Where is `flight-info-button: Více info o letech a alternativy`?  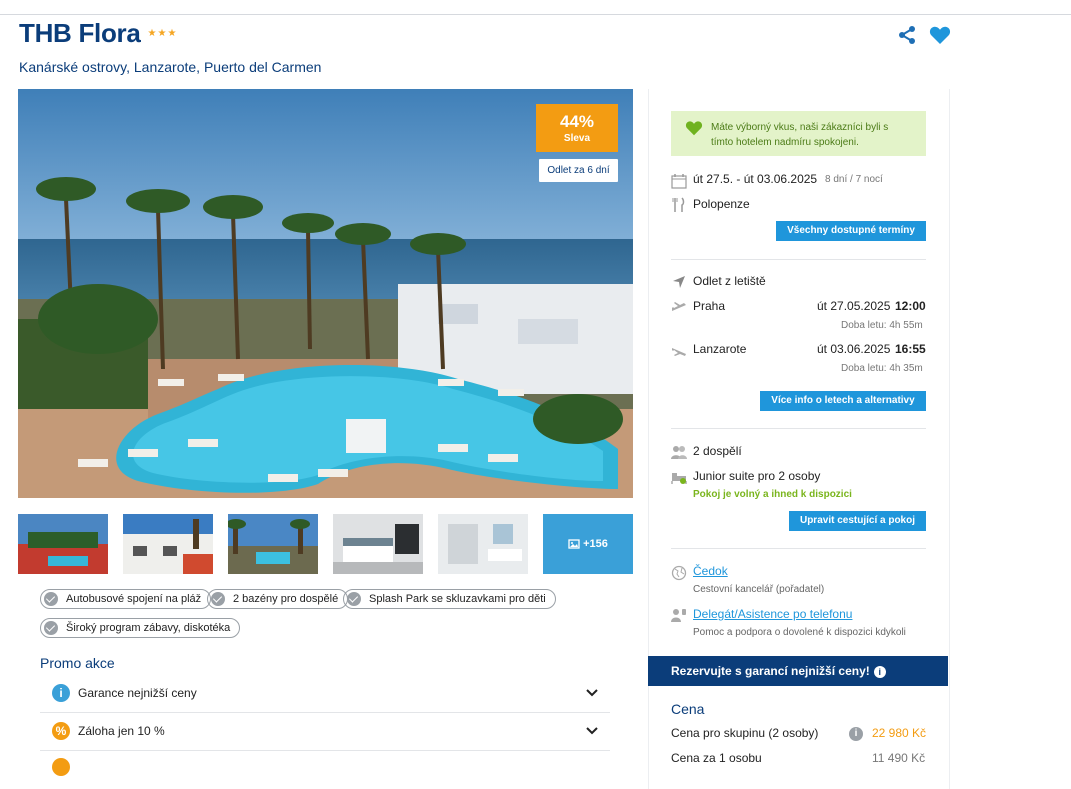
flight-info-button: Více info o letech a alternativy is located at coordinates (843, 401).